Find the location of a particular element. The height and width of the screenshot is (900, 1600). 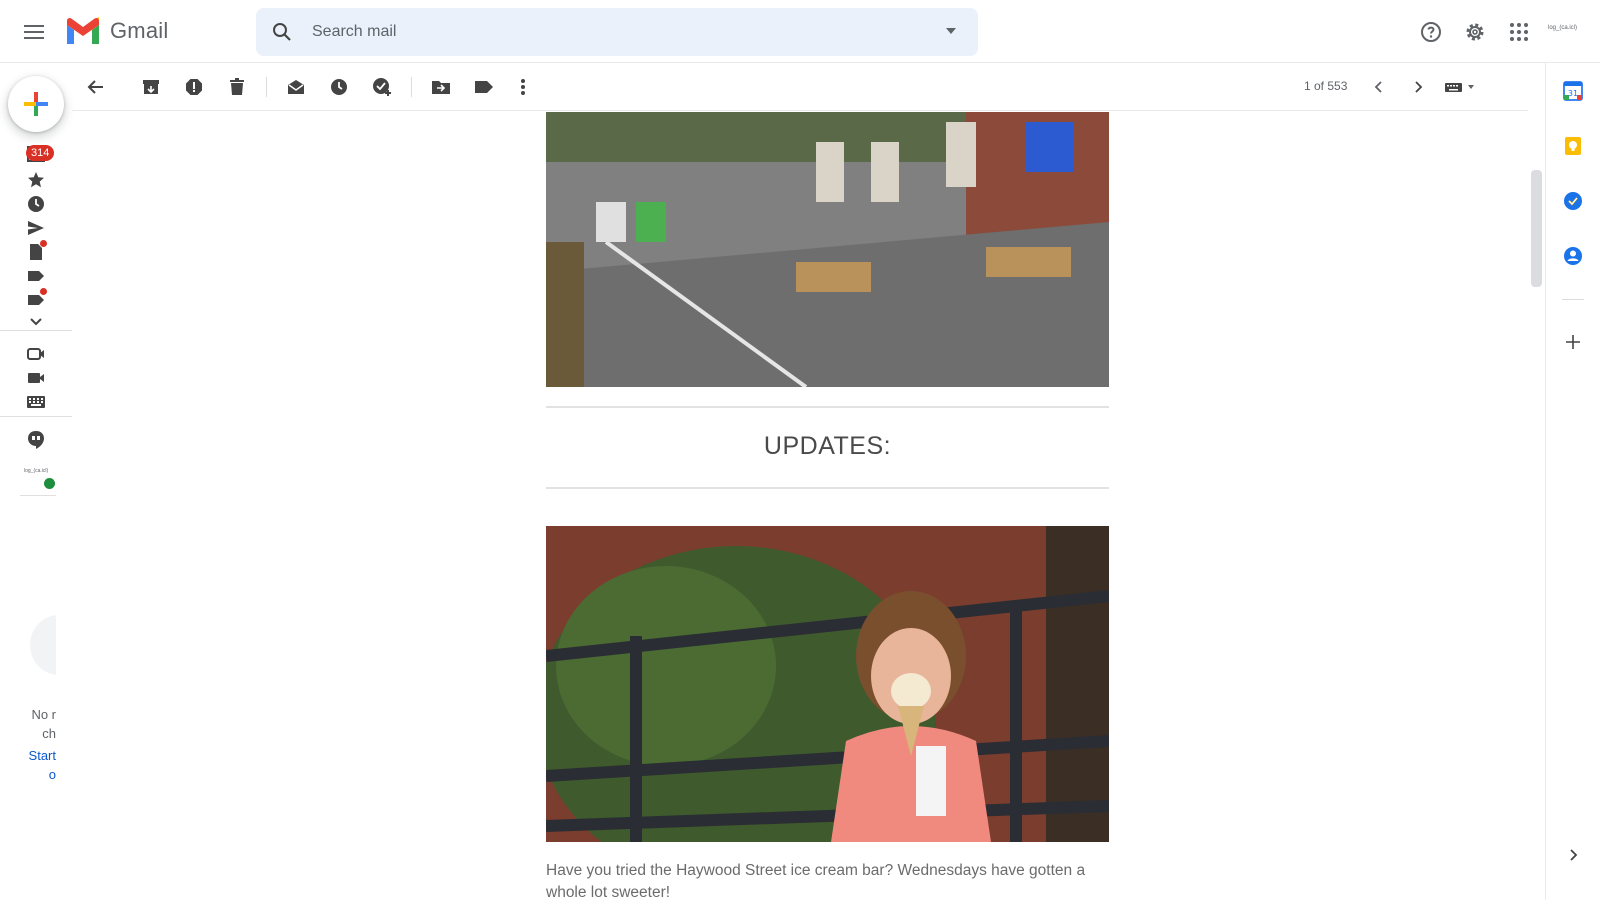

keep-bulb-icon is located at coordinates (1573, 146).